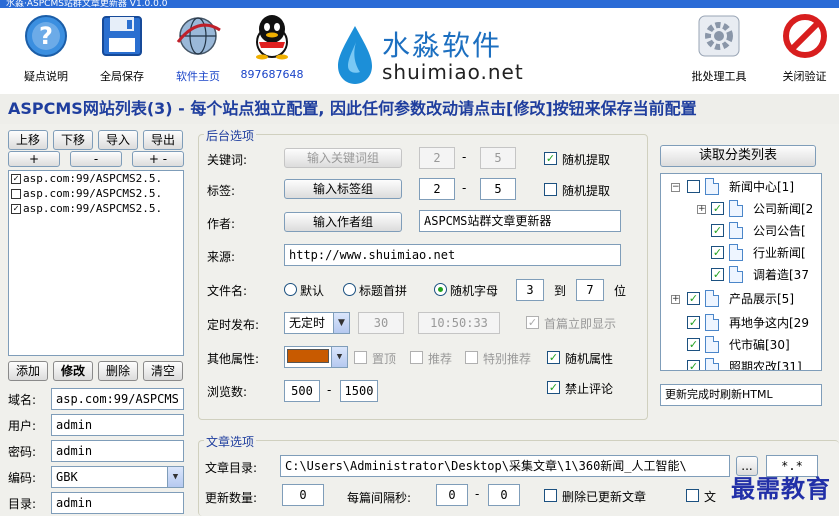 This screenshot has width=839, height=516. I want to click on brand-name: 水淼软件, so click(442, 45).